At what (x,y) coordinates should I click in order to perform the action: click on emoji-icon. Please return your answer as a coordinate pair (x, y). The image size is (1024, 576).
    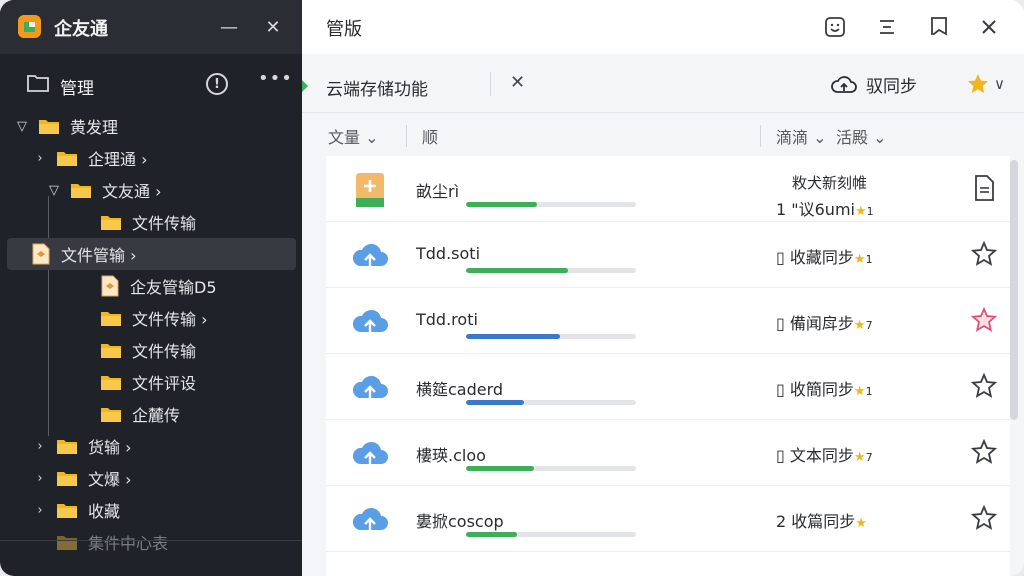
    Looking at the image, I should click on (835, 27).